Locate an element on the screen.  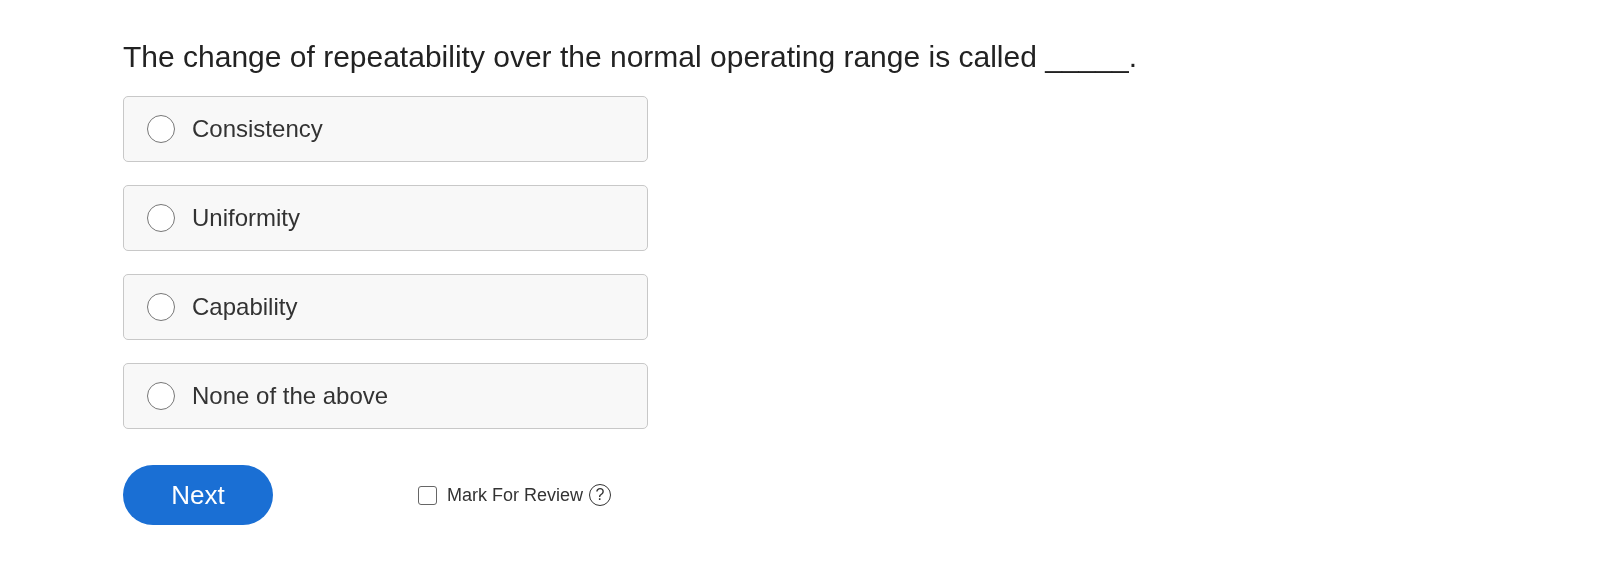
review-checkbox is located at coordinates (427, 495).